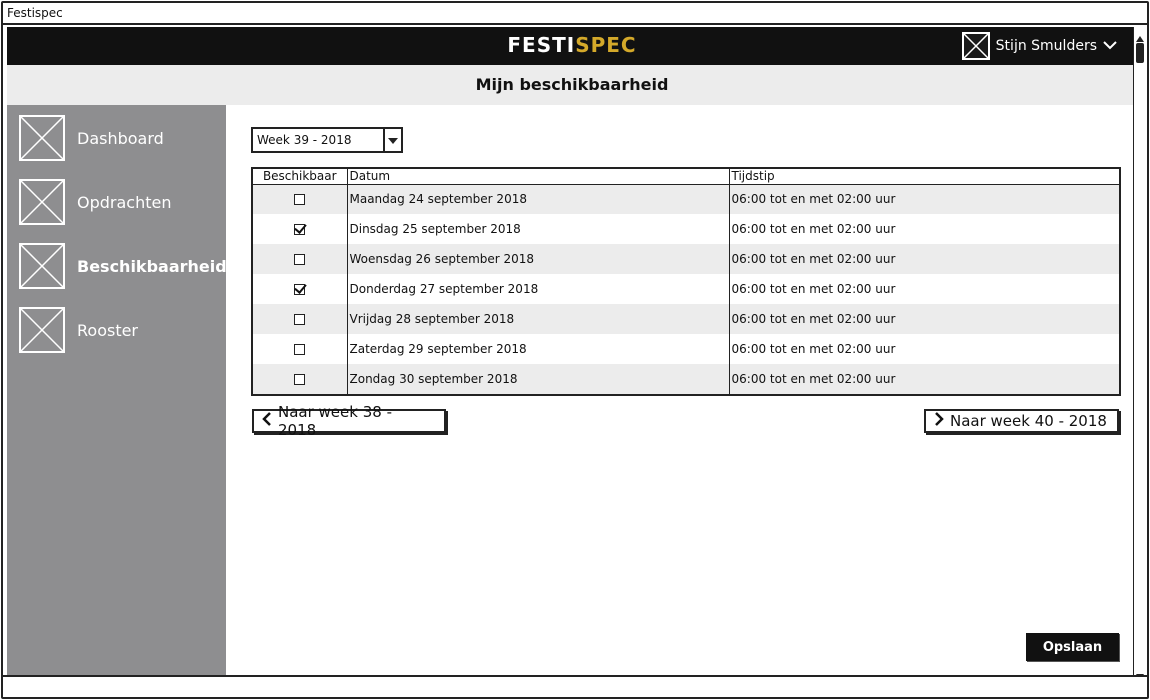  I want to click on column-header-tijdstip: Tijdstip, so click(923, 177).